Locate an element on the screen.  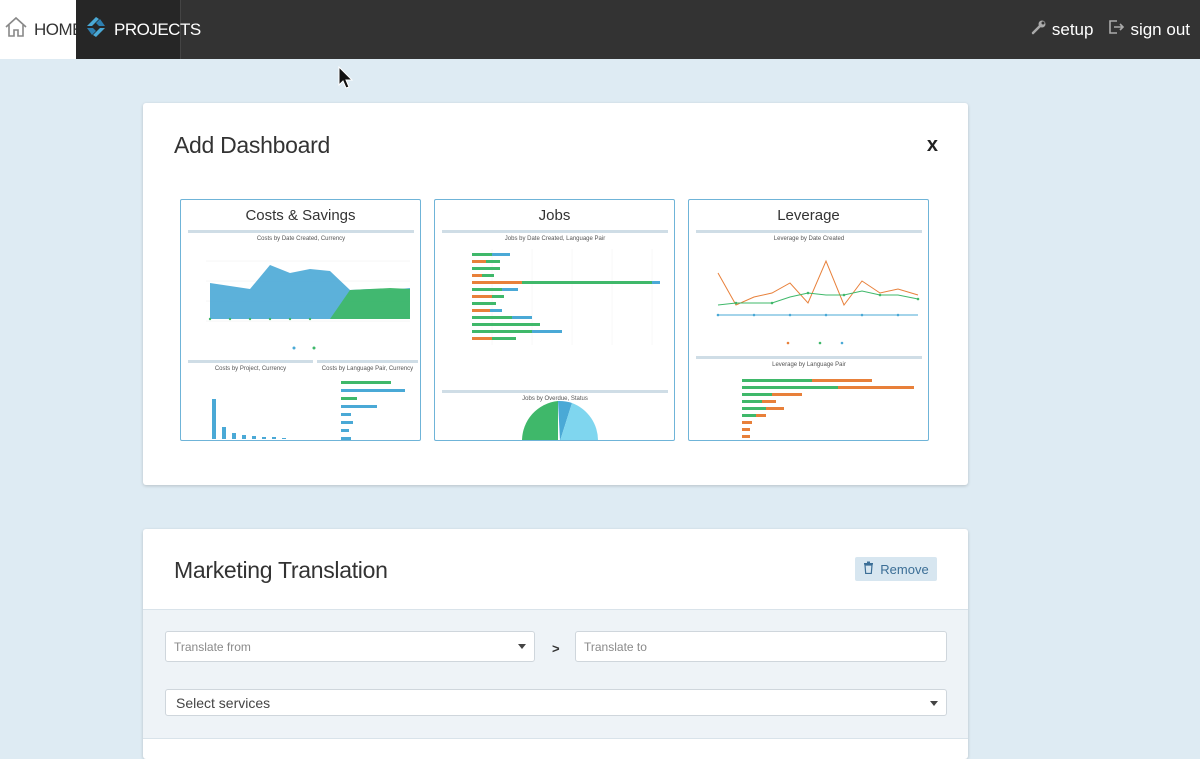
project-title: Marketing Translation is located at coordinates (281, 570).